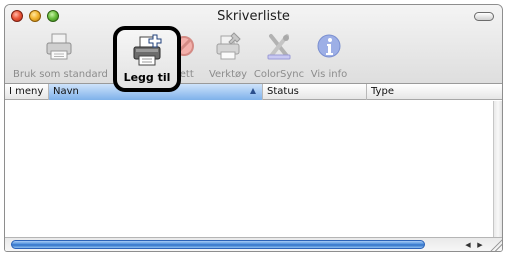 The image size is (509, 255). I want to click on column-in-menu-label: I meny, so click(26, 91).